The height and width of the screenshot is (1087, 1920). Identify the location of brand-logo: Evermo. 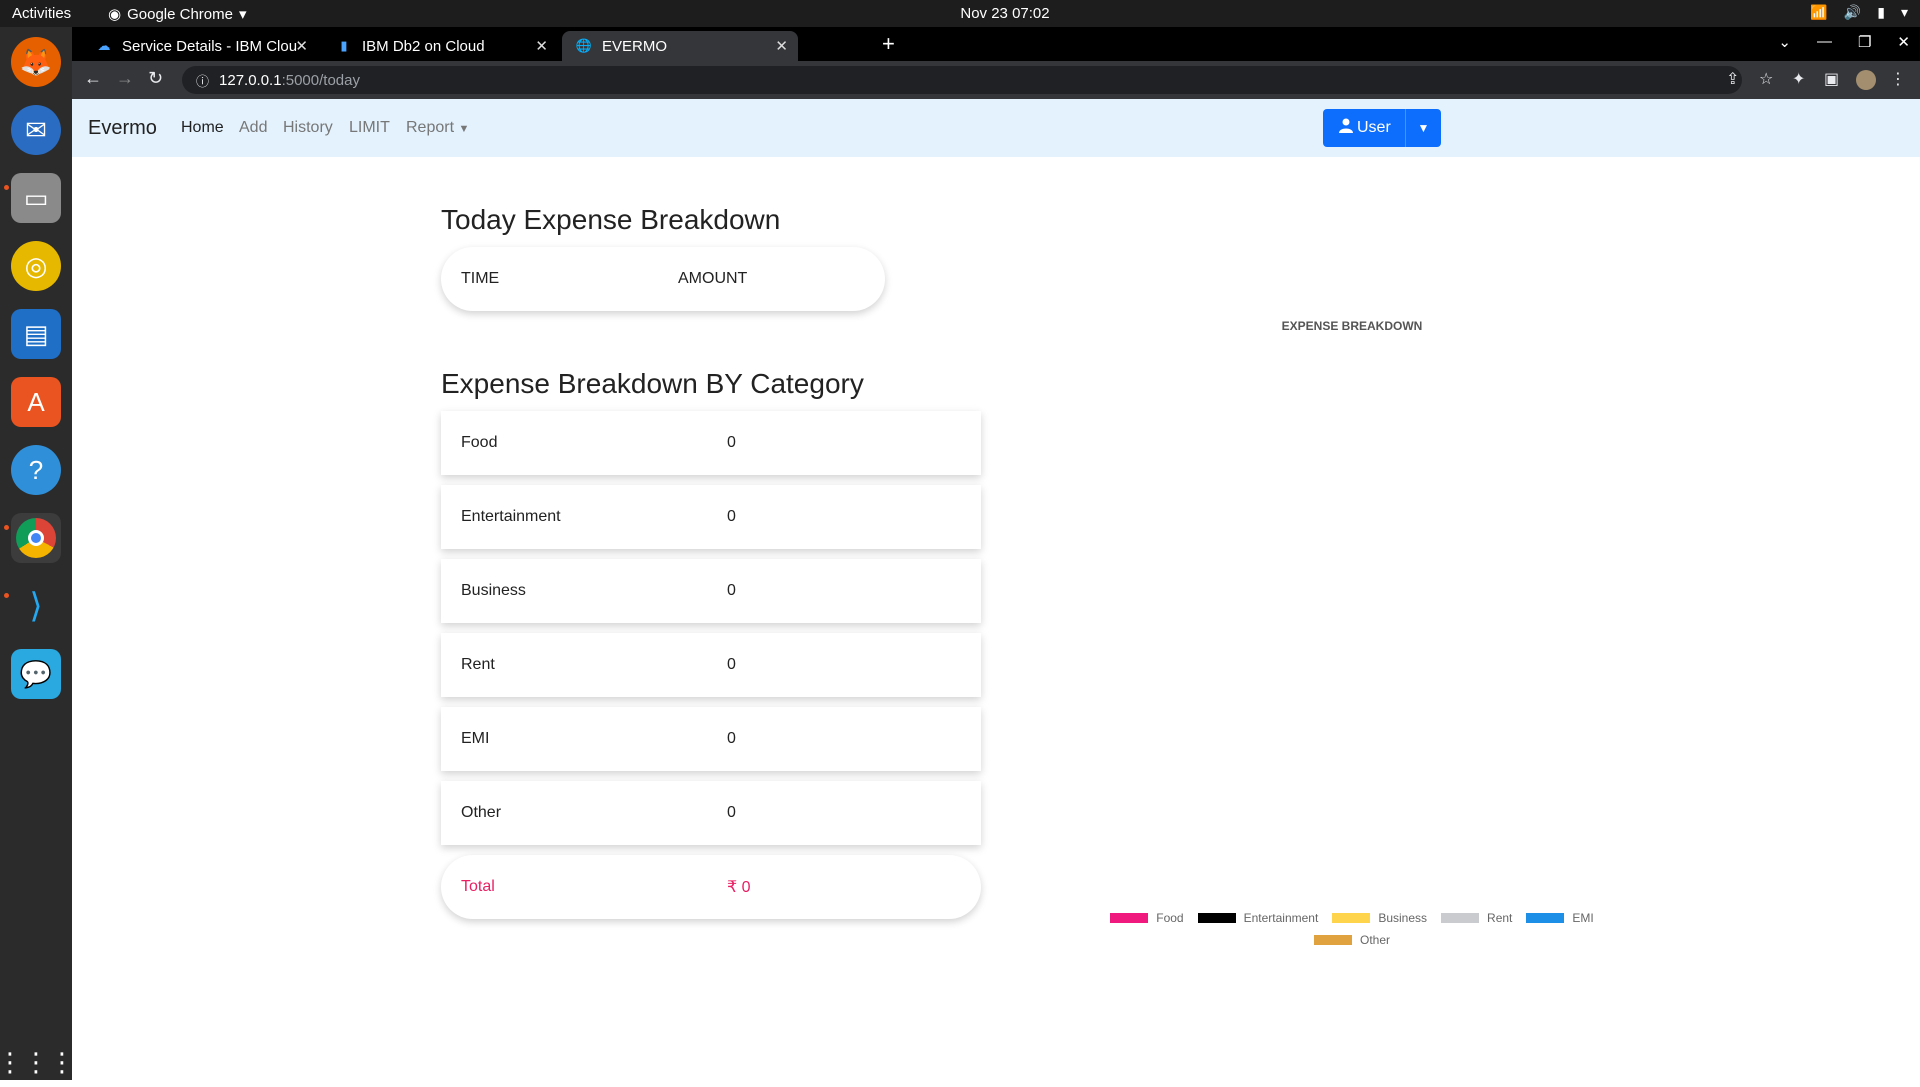
(122, 128).